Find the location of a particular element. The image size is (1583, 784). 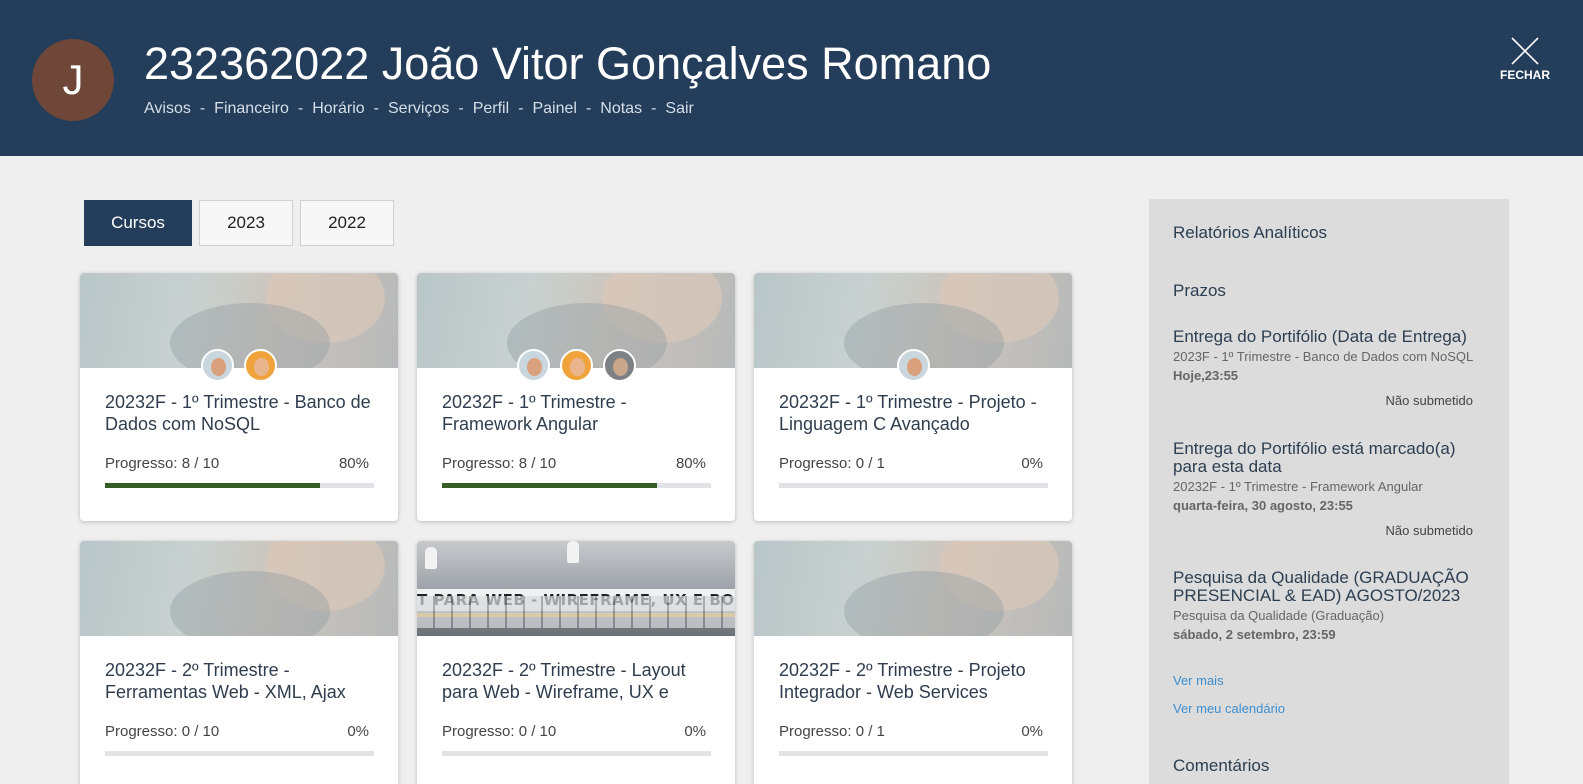

nav-perfil: Perfil is located at coordinates (491, 109).